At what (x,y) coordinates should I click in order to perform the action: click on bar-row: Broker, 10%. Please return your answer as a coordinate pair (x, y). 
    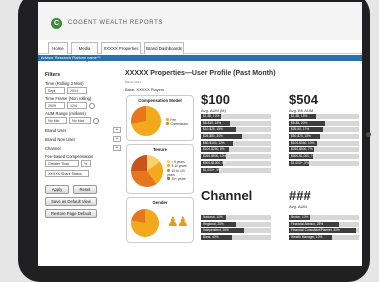
    Looking at the image, I should click on (324, 217).